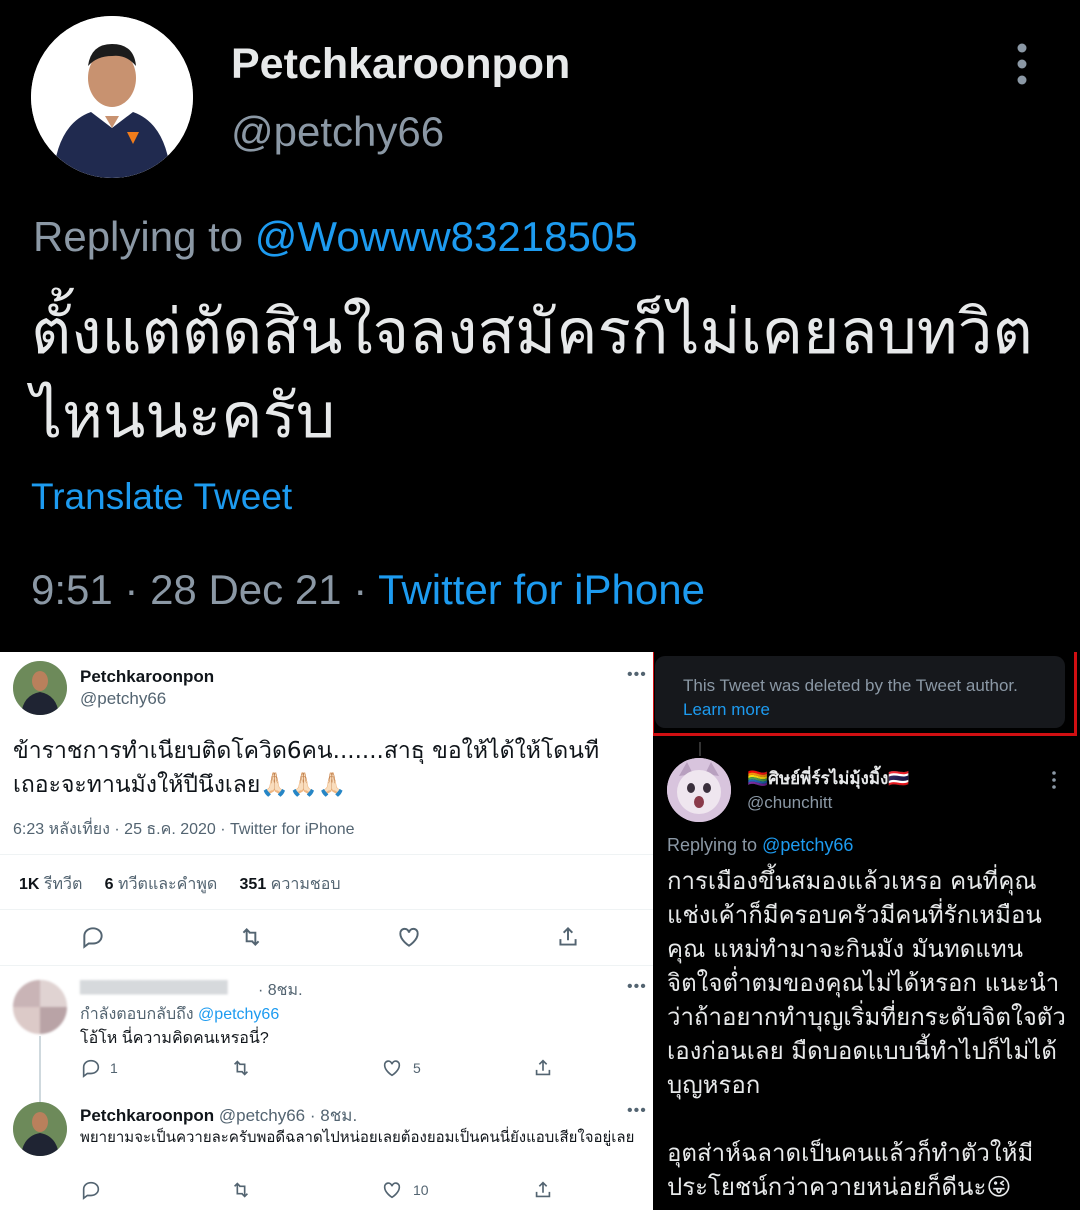  Describe the element at coordinates (262, 1115) in the screenshot. I see `reply-handle: @petchy66` at that location.